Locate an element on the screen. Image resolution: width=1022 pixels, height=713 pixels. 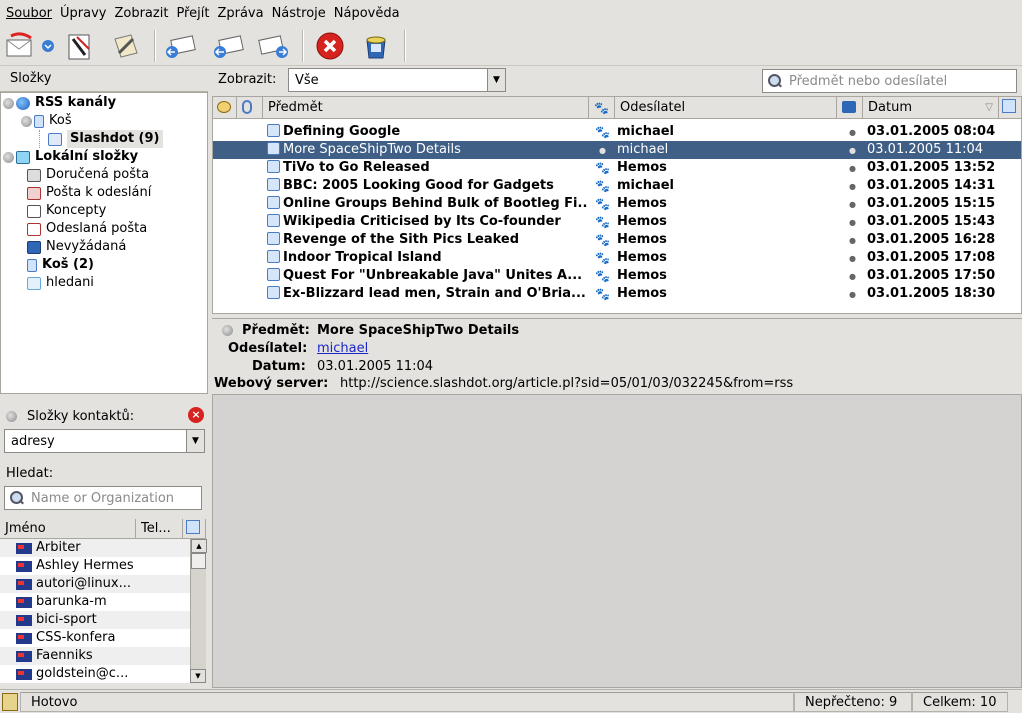
menu-view: Zobrazit is located at coordinates (141, 13).